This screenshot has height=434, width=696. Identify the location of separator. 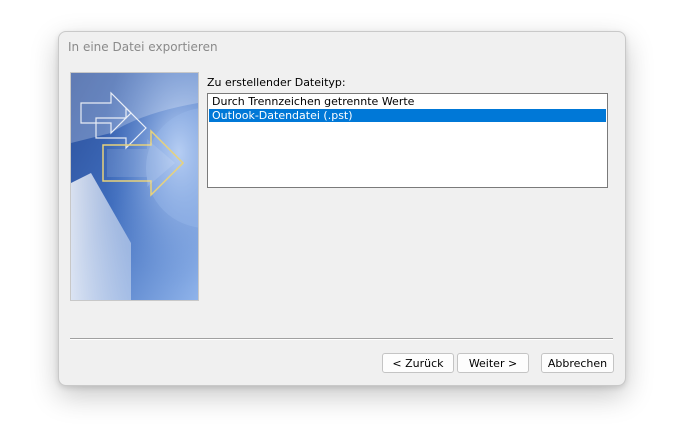
(341, 339).